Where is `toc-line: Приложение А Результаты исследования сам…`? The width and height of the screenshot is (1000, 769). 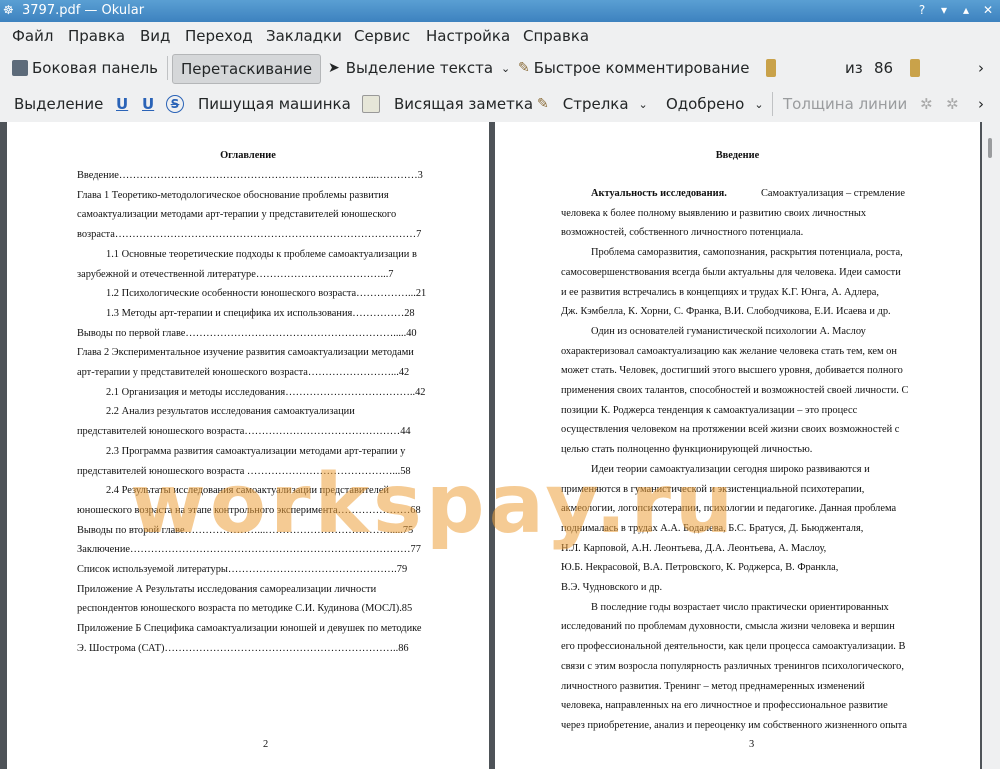
toc-line: Приложение А Результаты исследования сам… is located at coordinates (227, 589).